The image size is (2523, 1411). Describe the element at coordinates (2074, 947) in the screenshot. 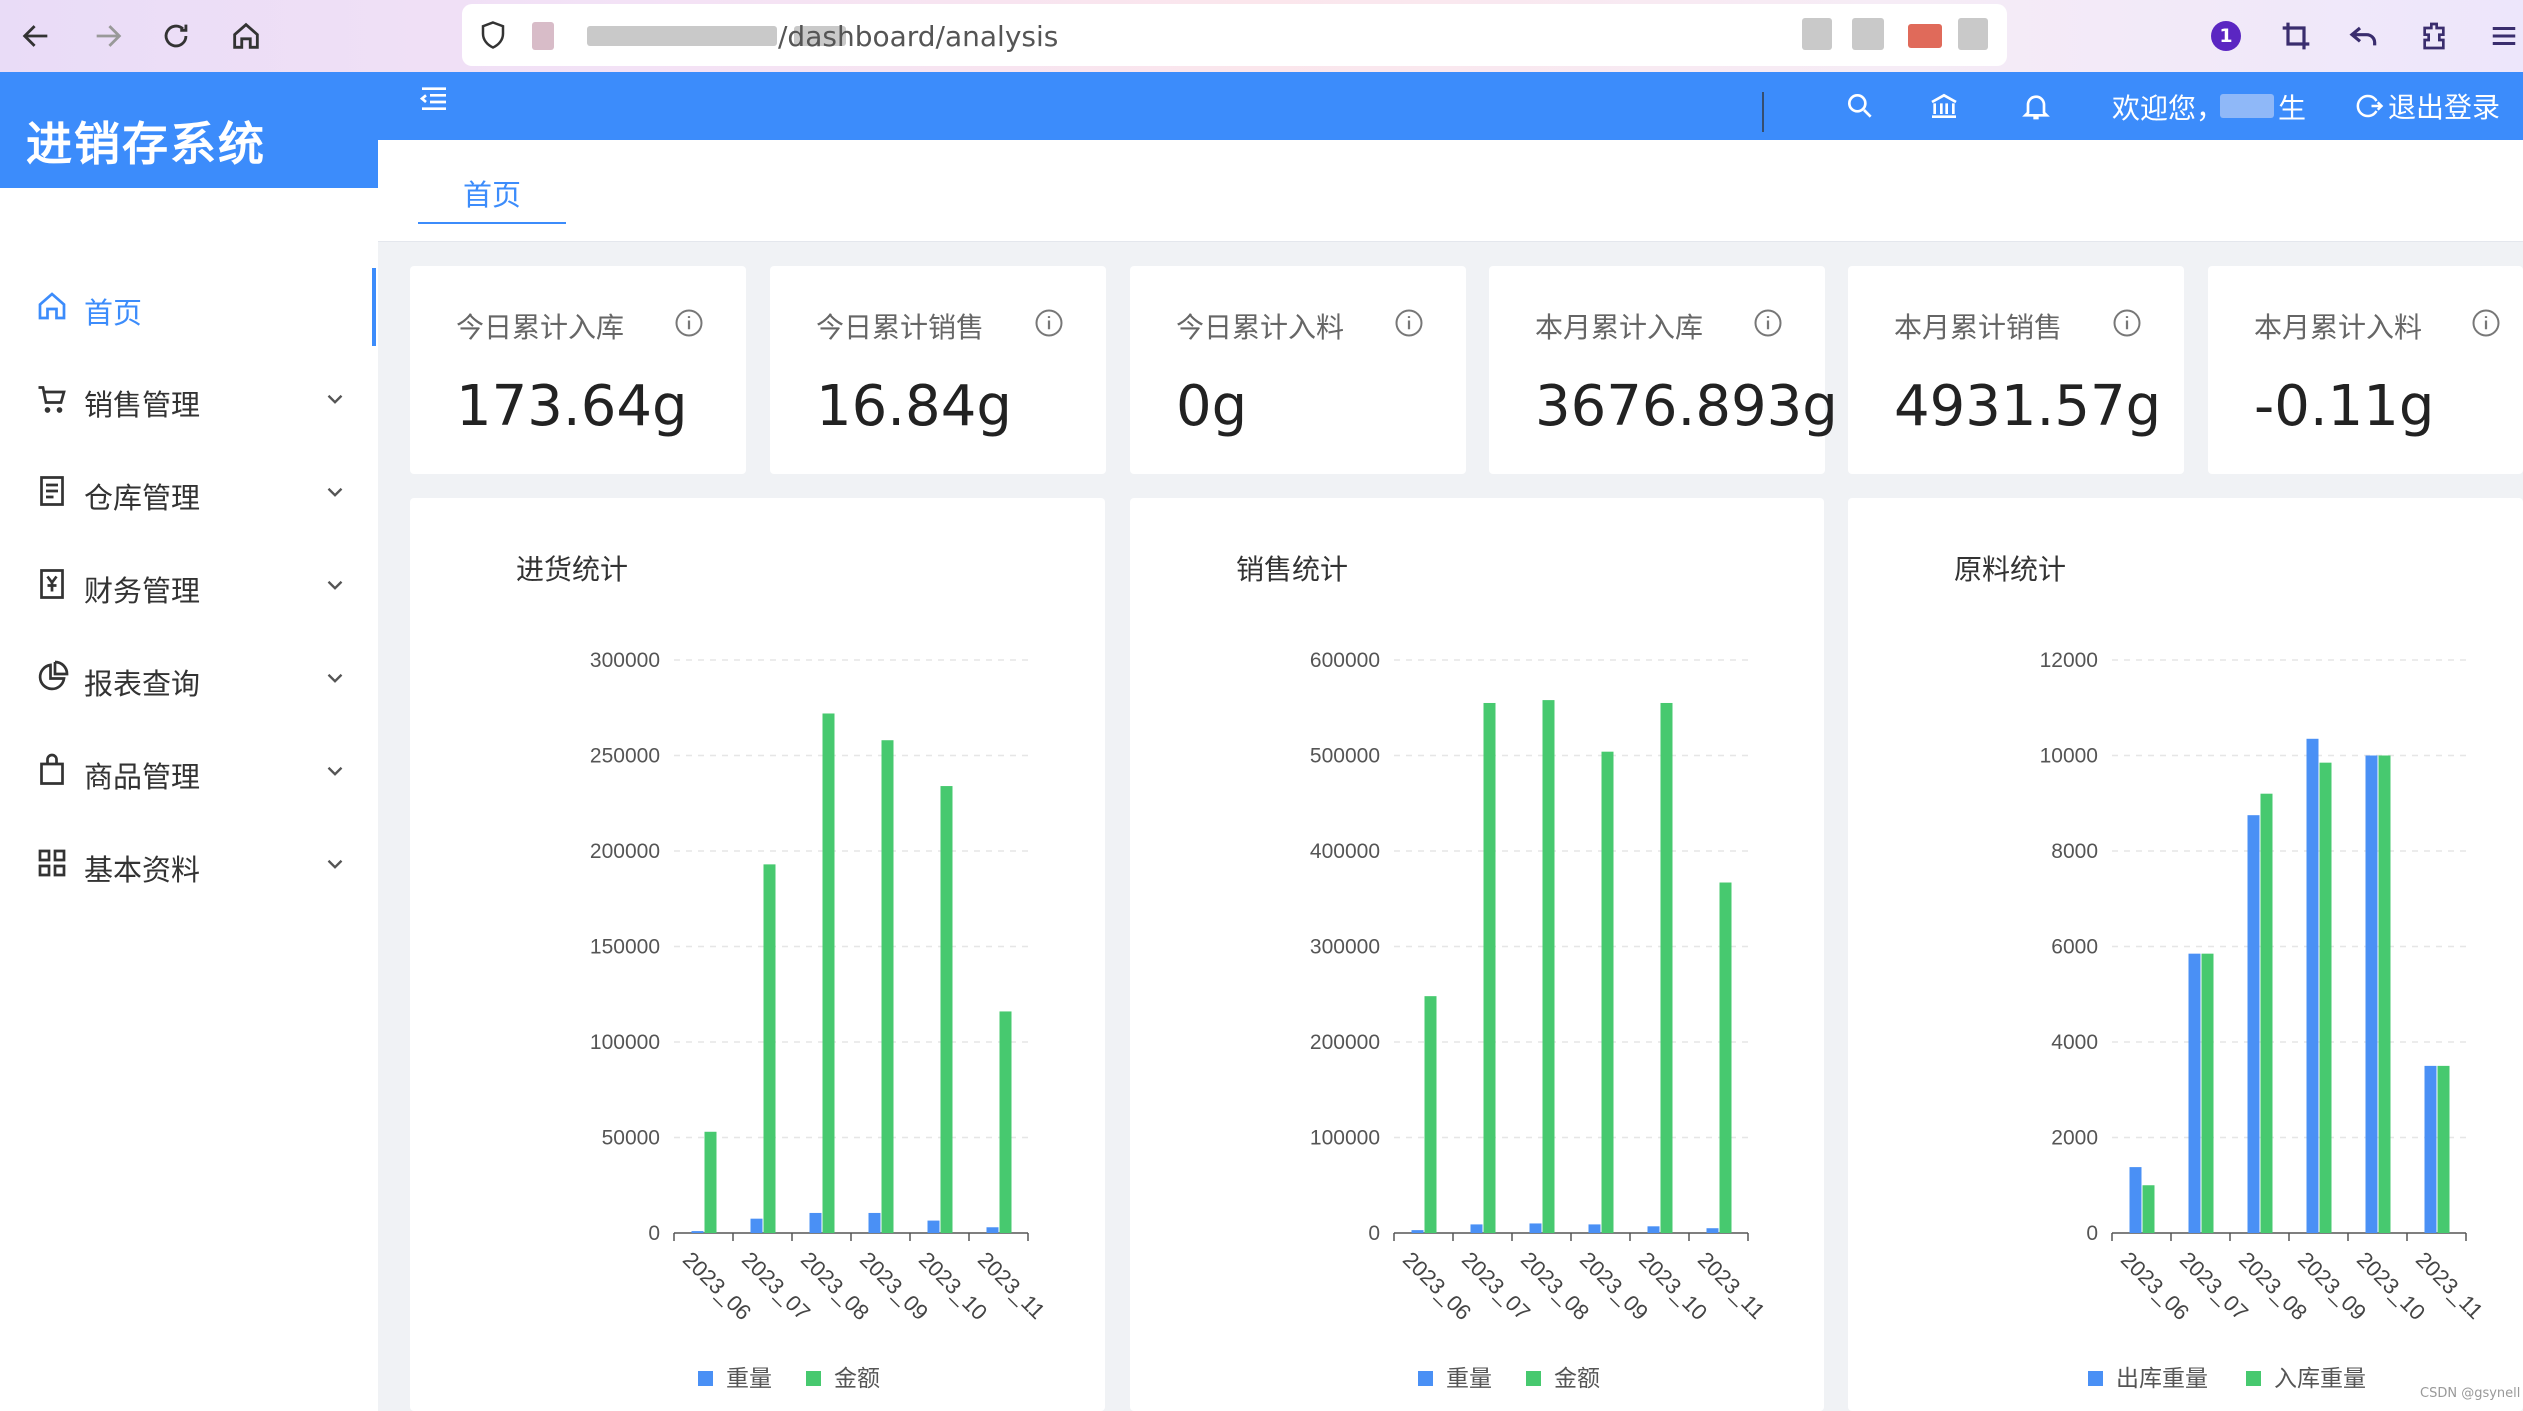

I see `y-tick-label: 6000` at that location.